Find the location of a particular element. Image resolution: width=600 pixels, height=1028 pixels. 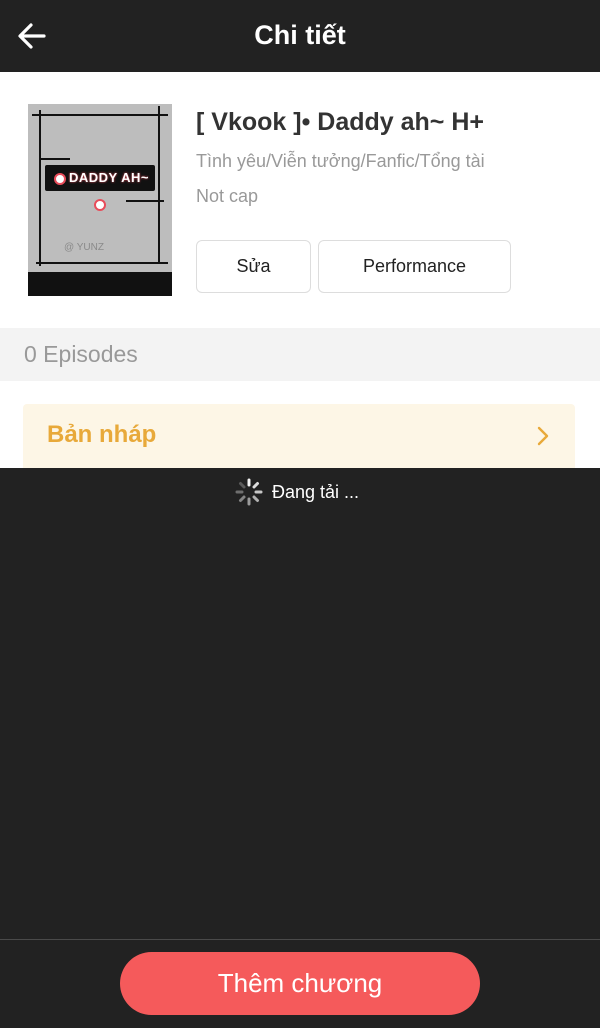

draft-label: Bản nháp is located at coordinates (102, 434).